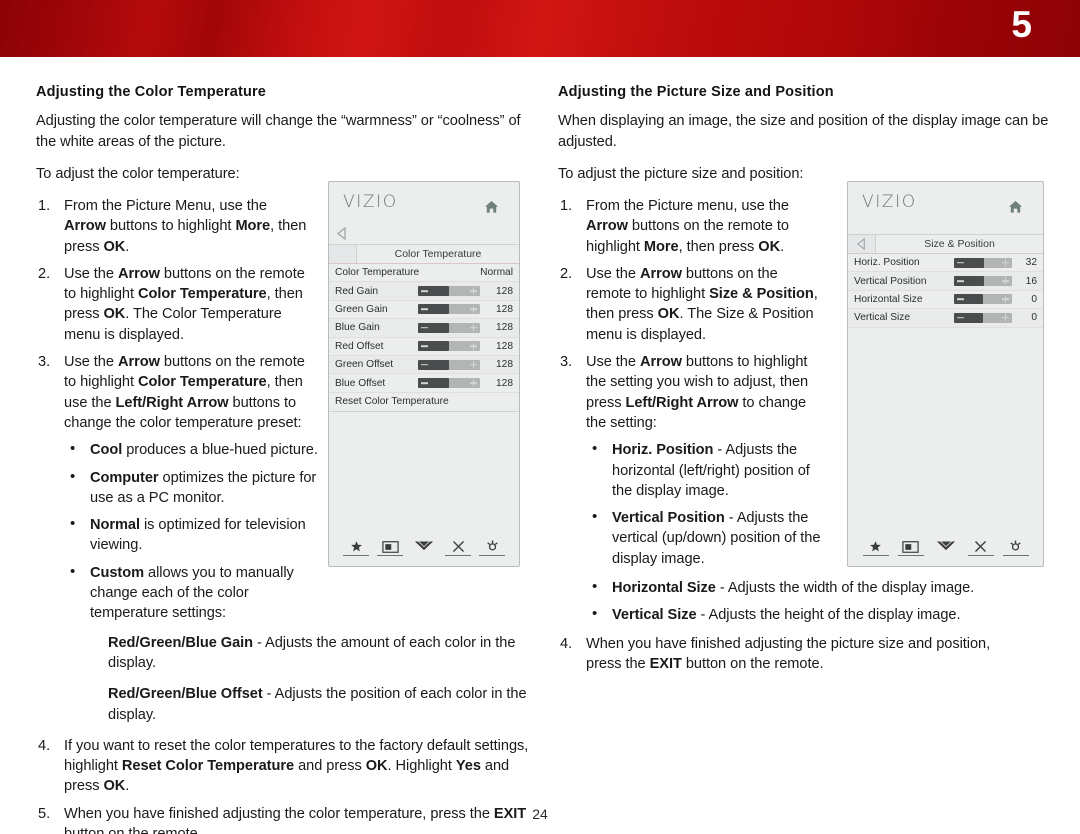 This screenshot has height=834, width=1080. Describe the element at coordinates (945, 318) in the screenshot. I see `osd-row-vertical-size: Vertical Size 0` at that location.